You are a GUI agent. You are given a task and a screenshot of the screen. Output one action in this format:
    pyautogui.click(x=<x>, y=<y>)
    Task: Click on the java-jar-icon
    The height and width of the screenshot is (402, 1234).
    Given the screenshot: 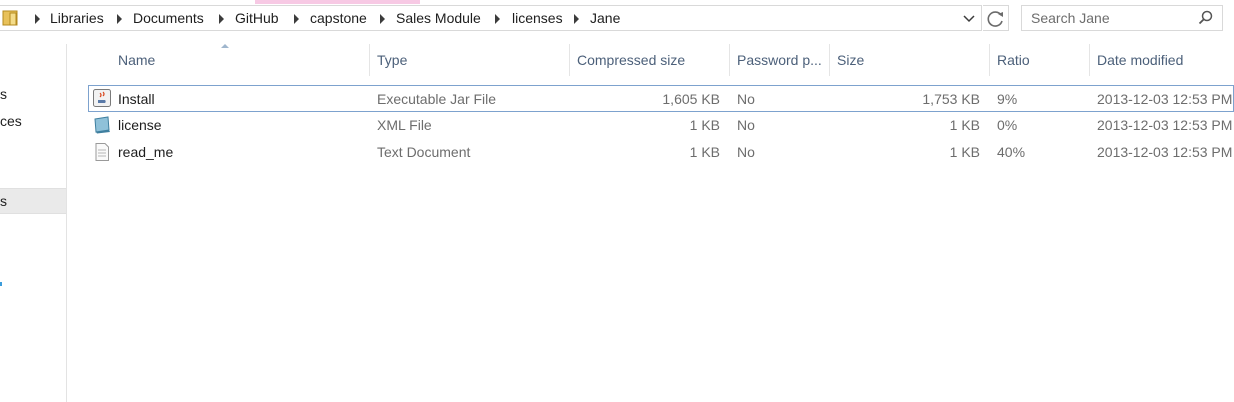 What is the action you would take?
    pyautogui.click(x=102, y=98)
    